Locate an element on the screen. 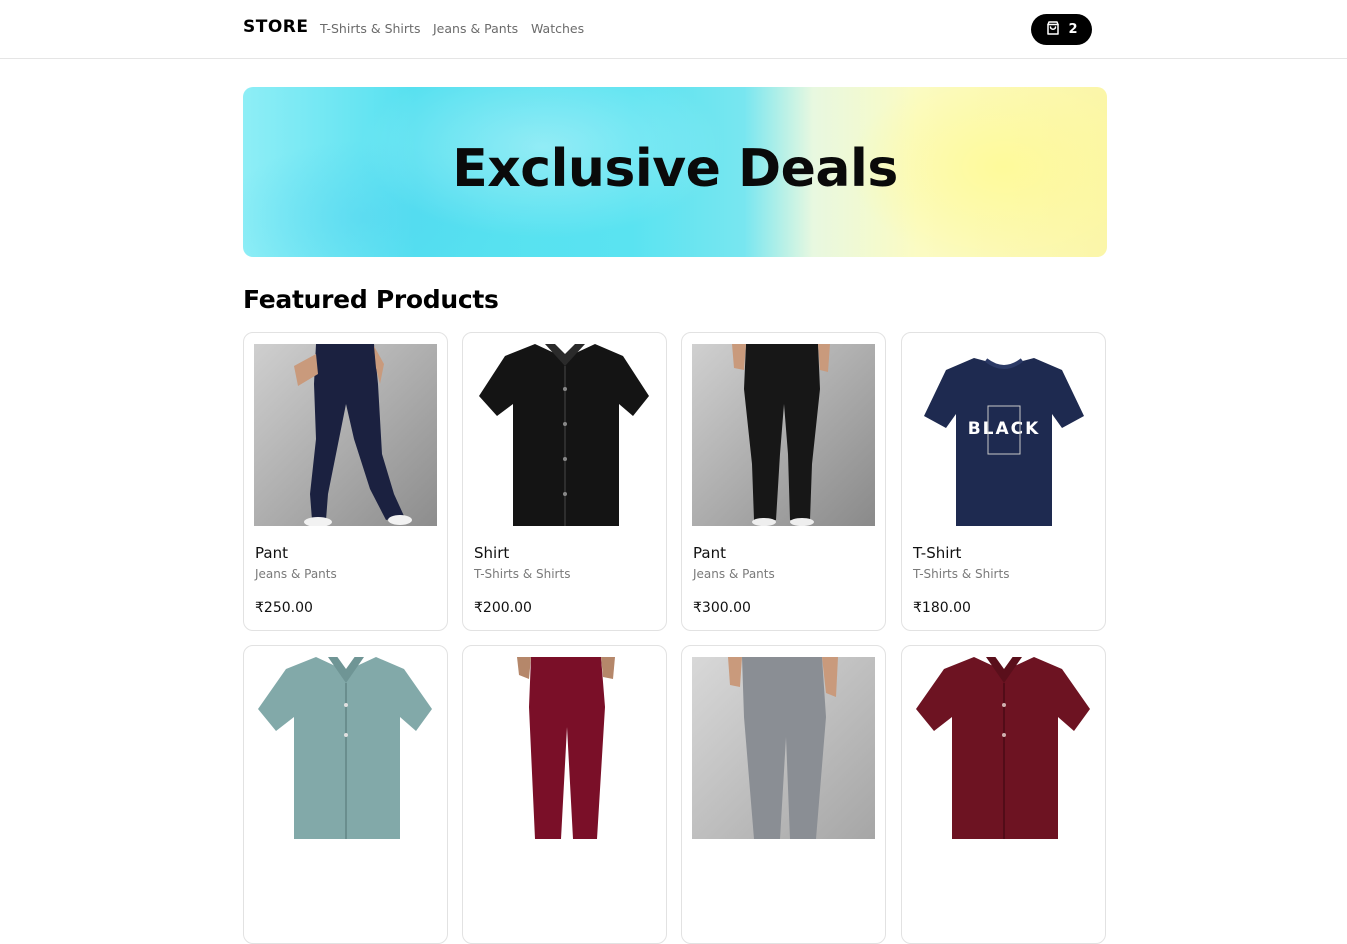  navy-tshirt-photo: BLACK is located at coordinates (1003, 435).